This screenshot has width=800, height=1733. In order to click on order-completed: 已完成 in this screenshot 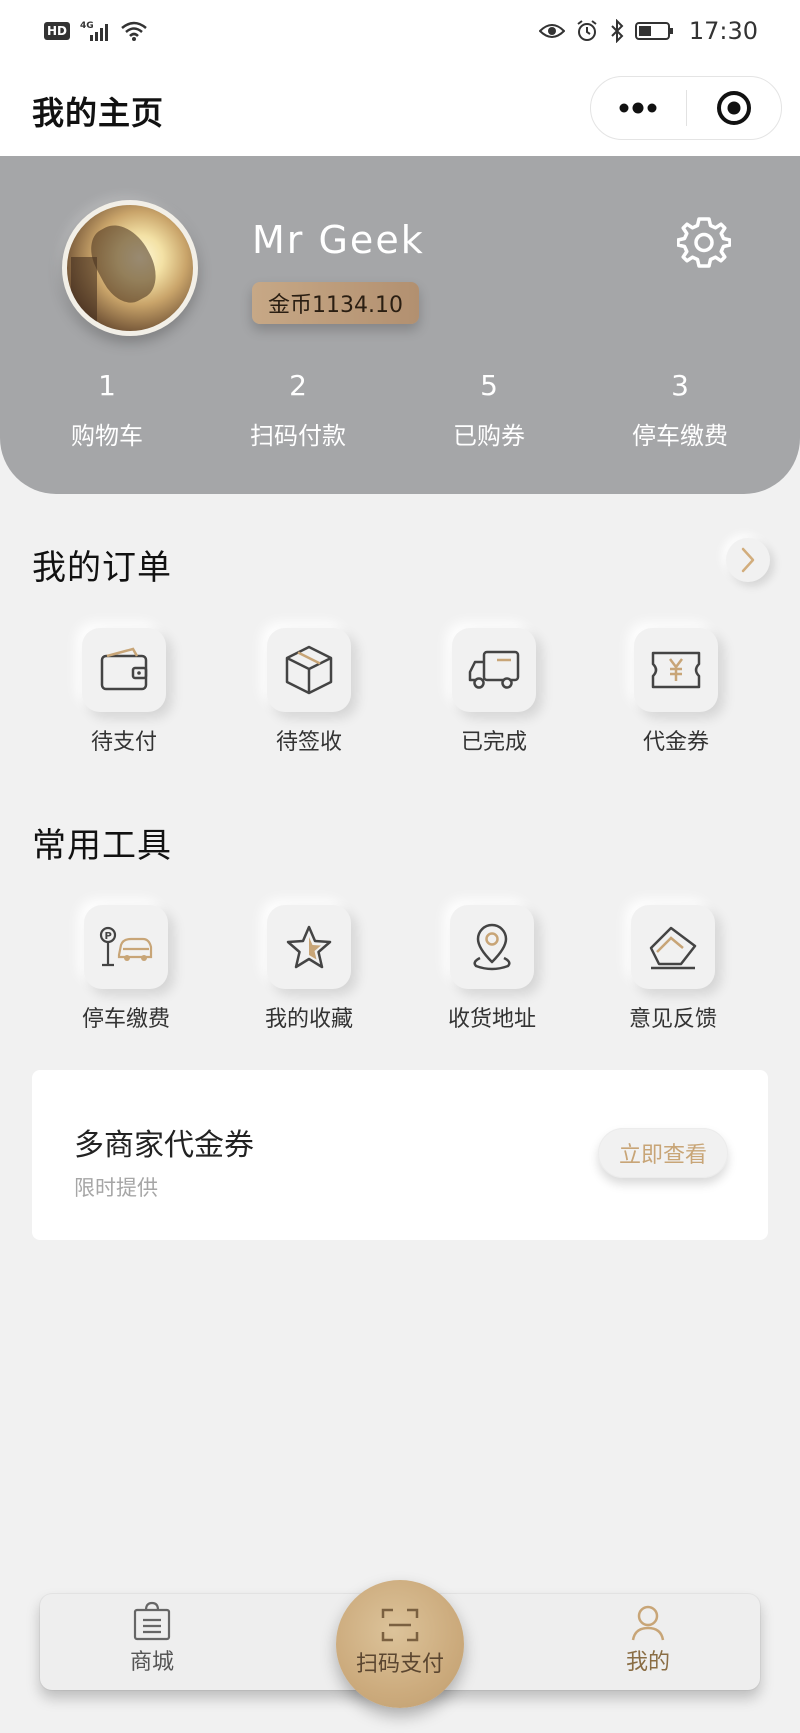, I will do `click(494, 692)`.